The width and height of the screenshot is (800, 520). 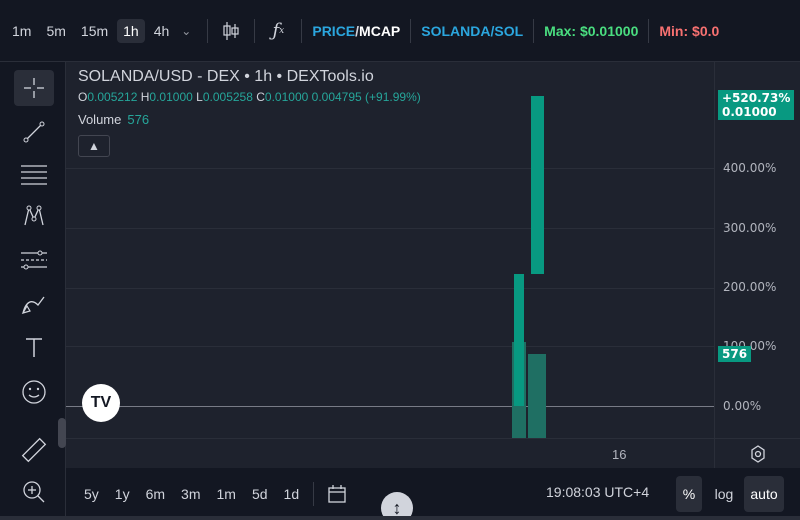 What do you see at coordinates (186, 31) in the screenshot?
I see `chevron-down-icon: ⌄` at bounding box center [186, 31].